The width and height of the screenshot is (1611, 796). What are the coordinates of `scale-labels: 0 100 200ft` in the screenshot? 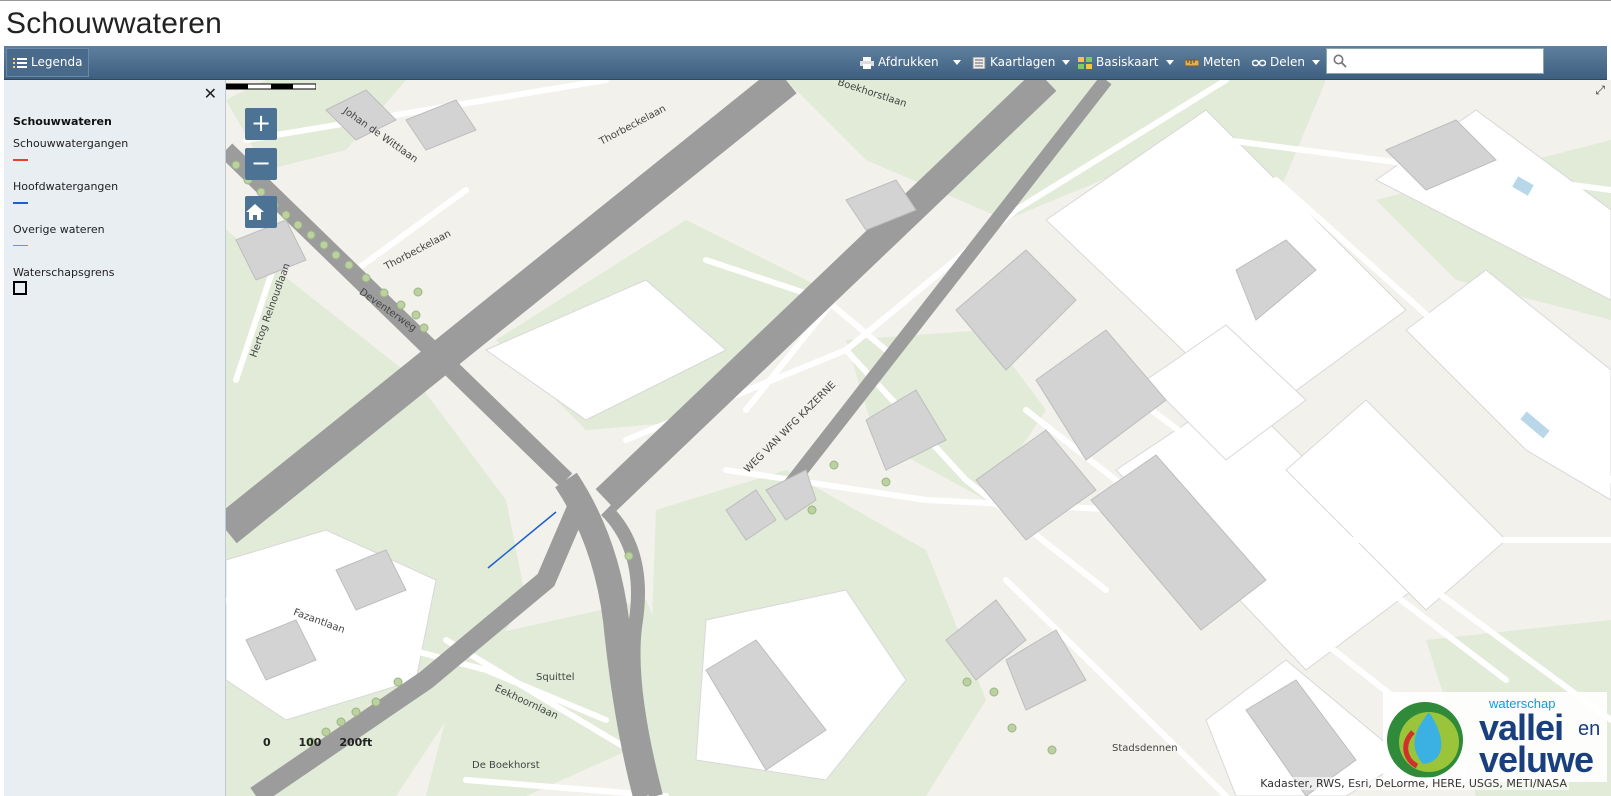 It's located at (317, 742).